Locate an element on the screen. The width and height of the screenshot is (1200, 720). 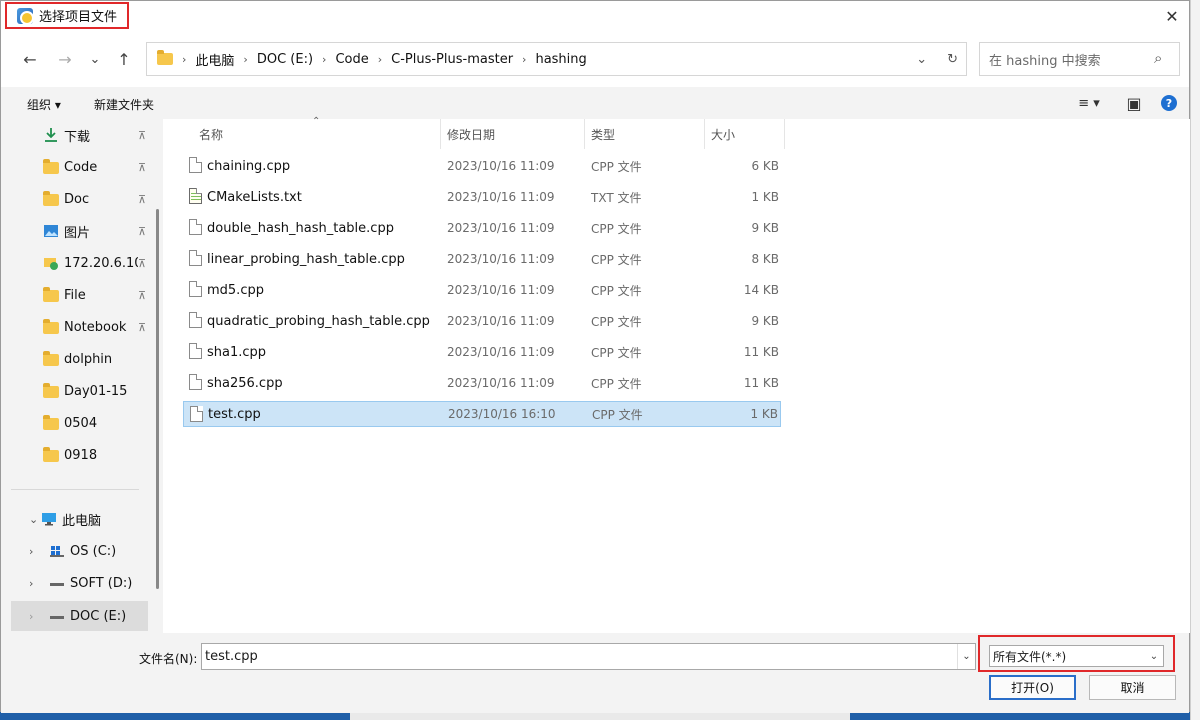
sidebar-item-label: Notebook is located at coordinates (95, 327).